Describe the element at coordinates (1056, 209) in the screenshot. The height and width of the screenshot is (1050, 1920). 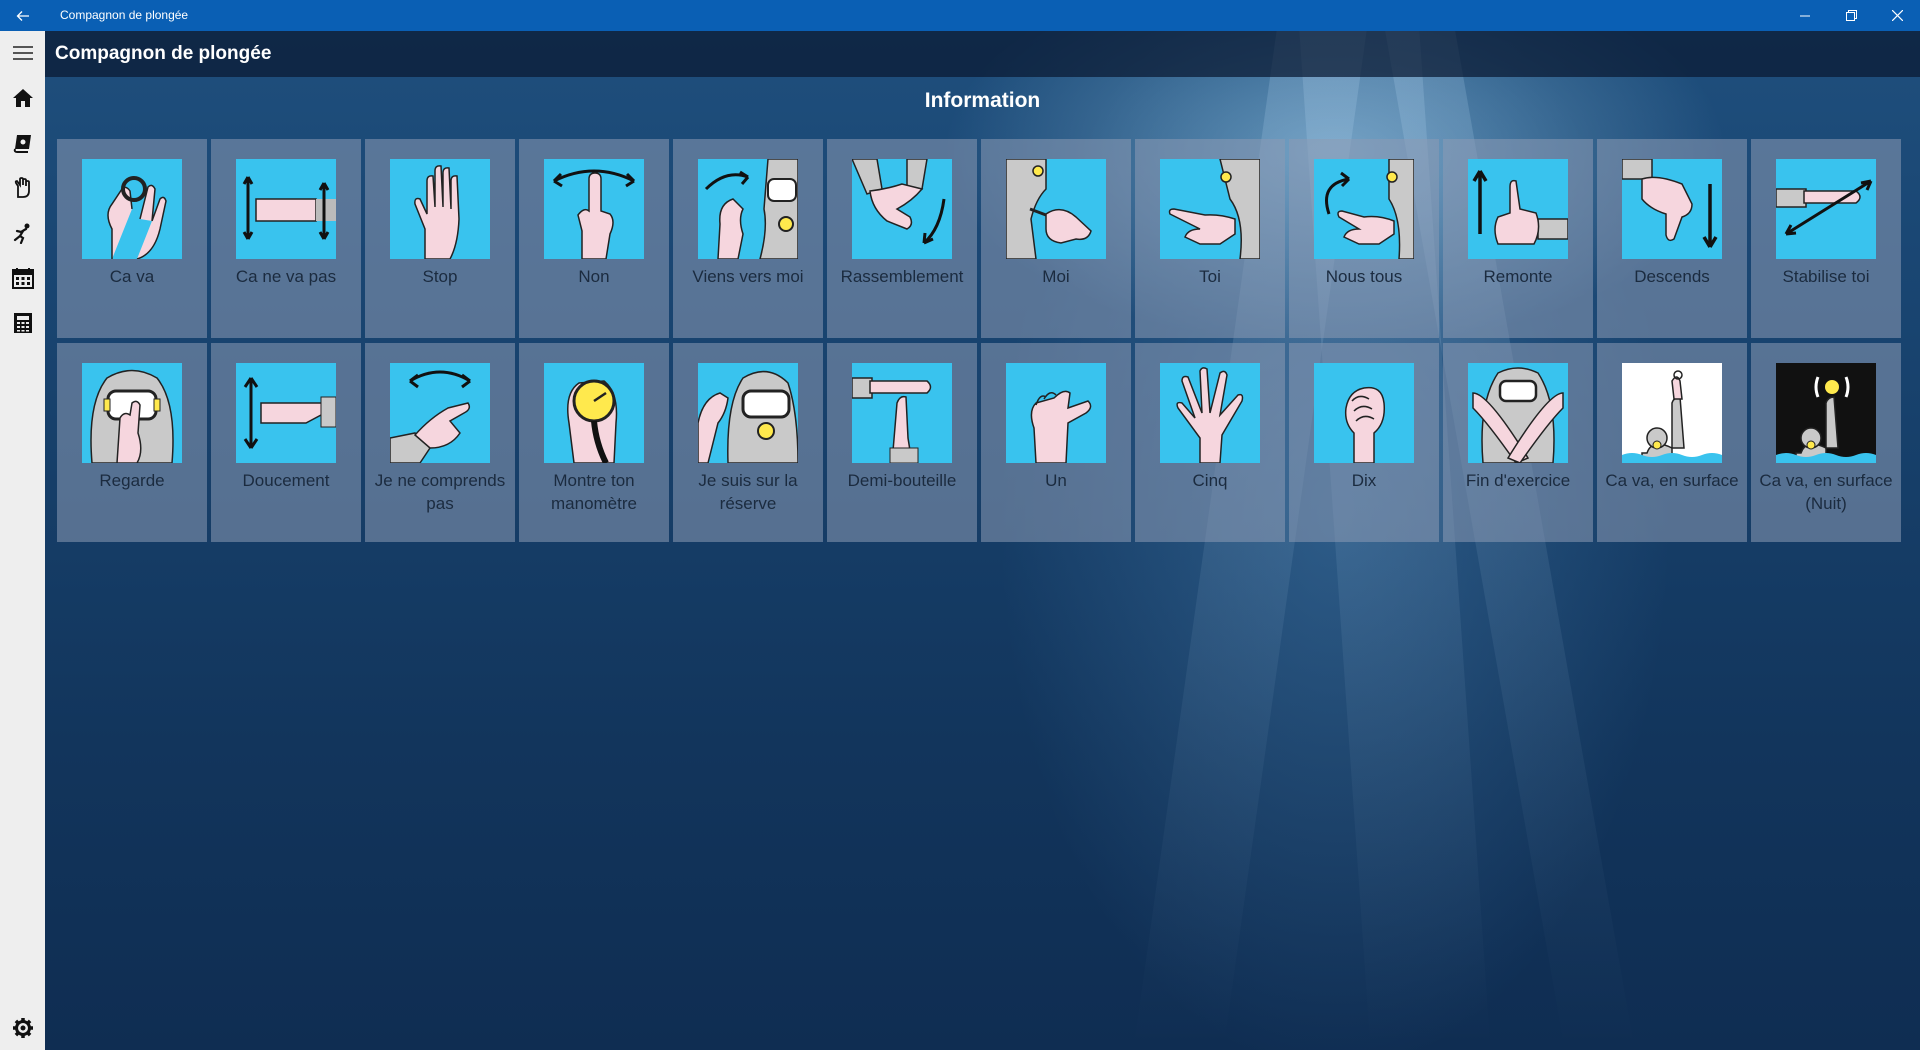
I see `me-sign-icon` at that location.